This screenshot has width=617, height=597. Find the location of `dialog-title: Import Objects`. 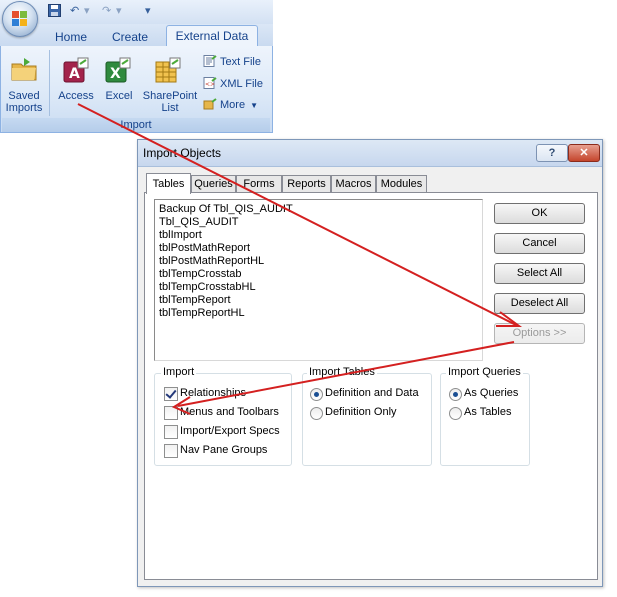

dialog-title: Import Objects is located at coordinates (182, 153).